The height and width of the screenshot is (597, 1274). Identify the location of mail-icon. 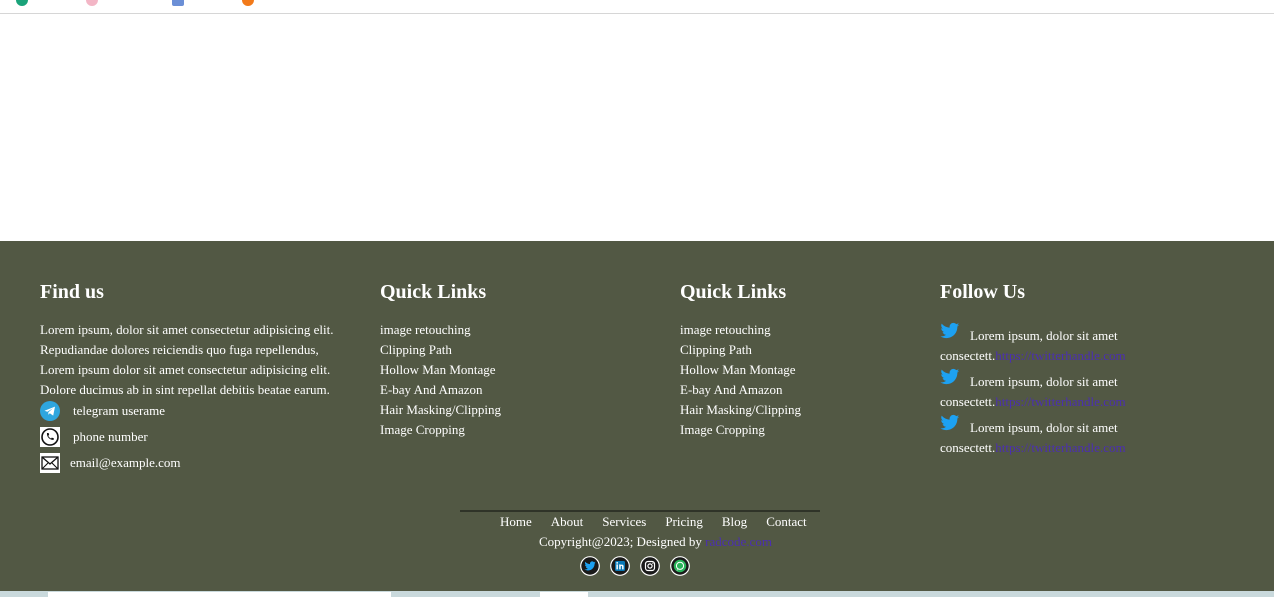
(50, 463).